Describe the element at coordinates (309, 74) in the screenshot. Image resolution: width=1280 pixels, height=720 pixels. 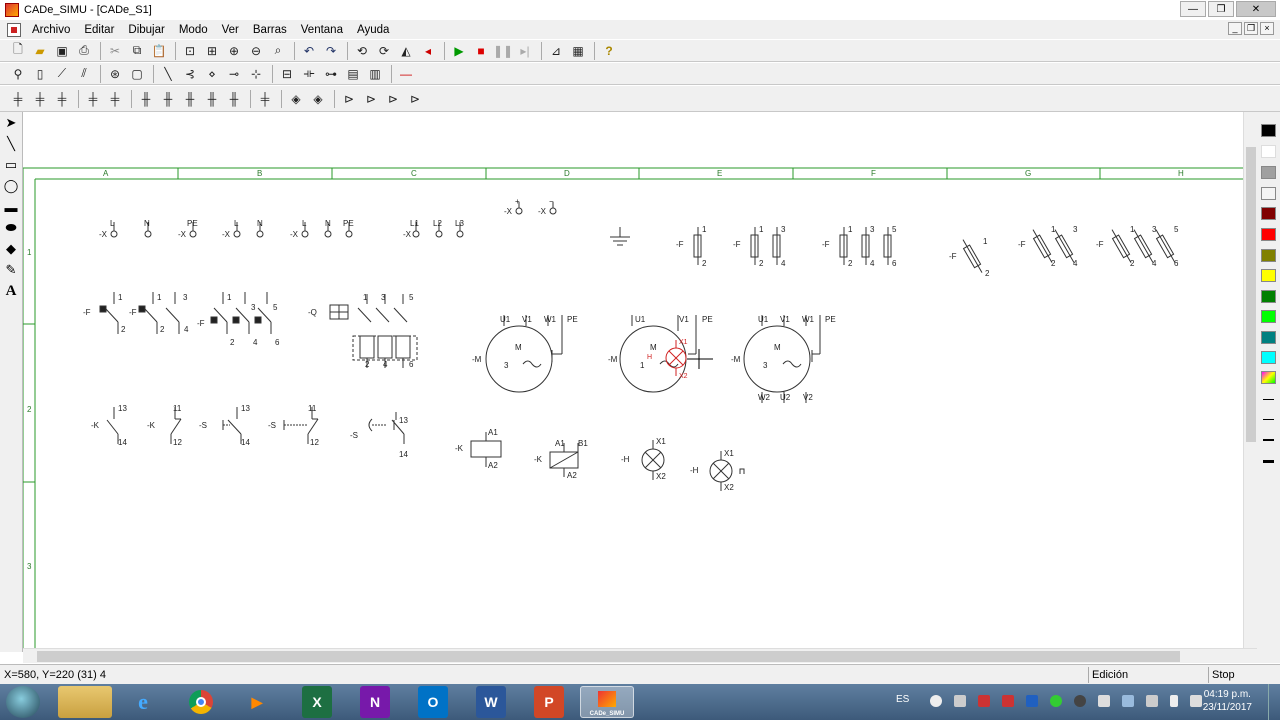
I see `level-icon: ⟛` at that location.